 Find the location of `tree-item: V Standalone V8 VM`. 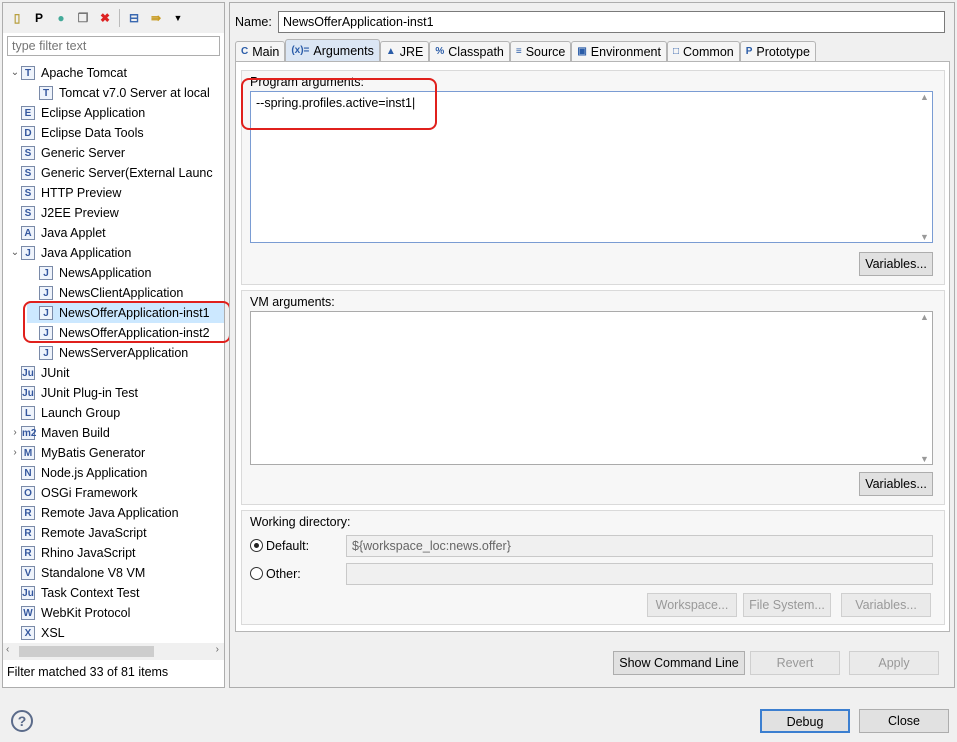

tree-item: V Standalone V8 VM is located at coordinates (77, 573).